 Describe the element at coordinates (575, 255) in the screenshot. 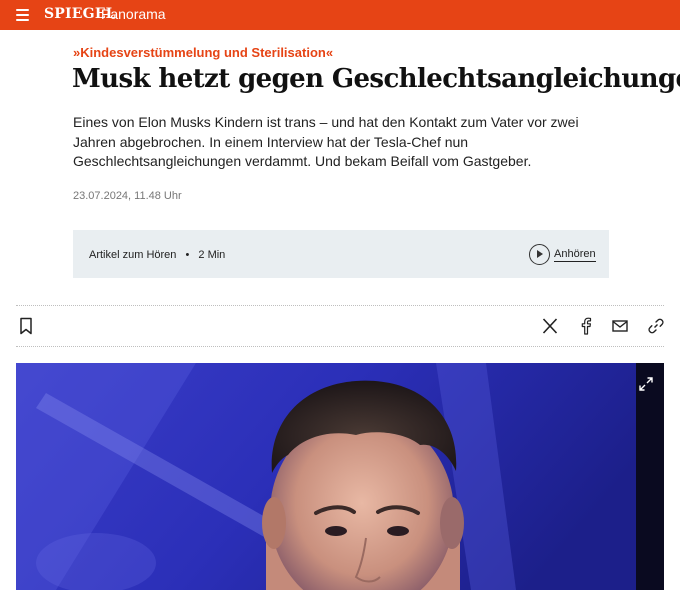

I see `listen-button: Anhören` at that location.